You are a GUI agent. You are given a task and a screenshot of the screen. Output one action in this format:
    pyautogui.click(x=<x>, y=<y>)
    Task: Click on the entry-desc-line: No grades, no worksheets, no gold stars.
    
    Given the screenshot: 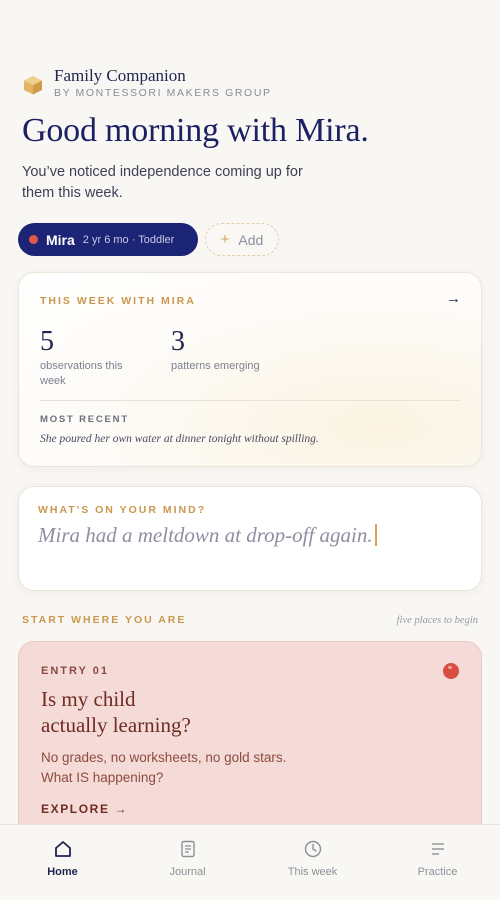 What is the action you would take?
    pyautogui.click(x=164, y=757)
    